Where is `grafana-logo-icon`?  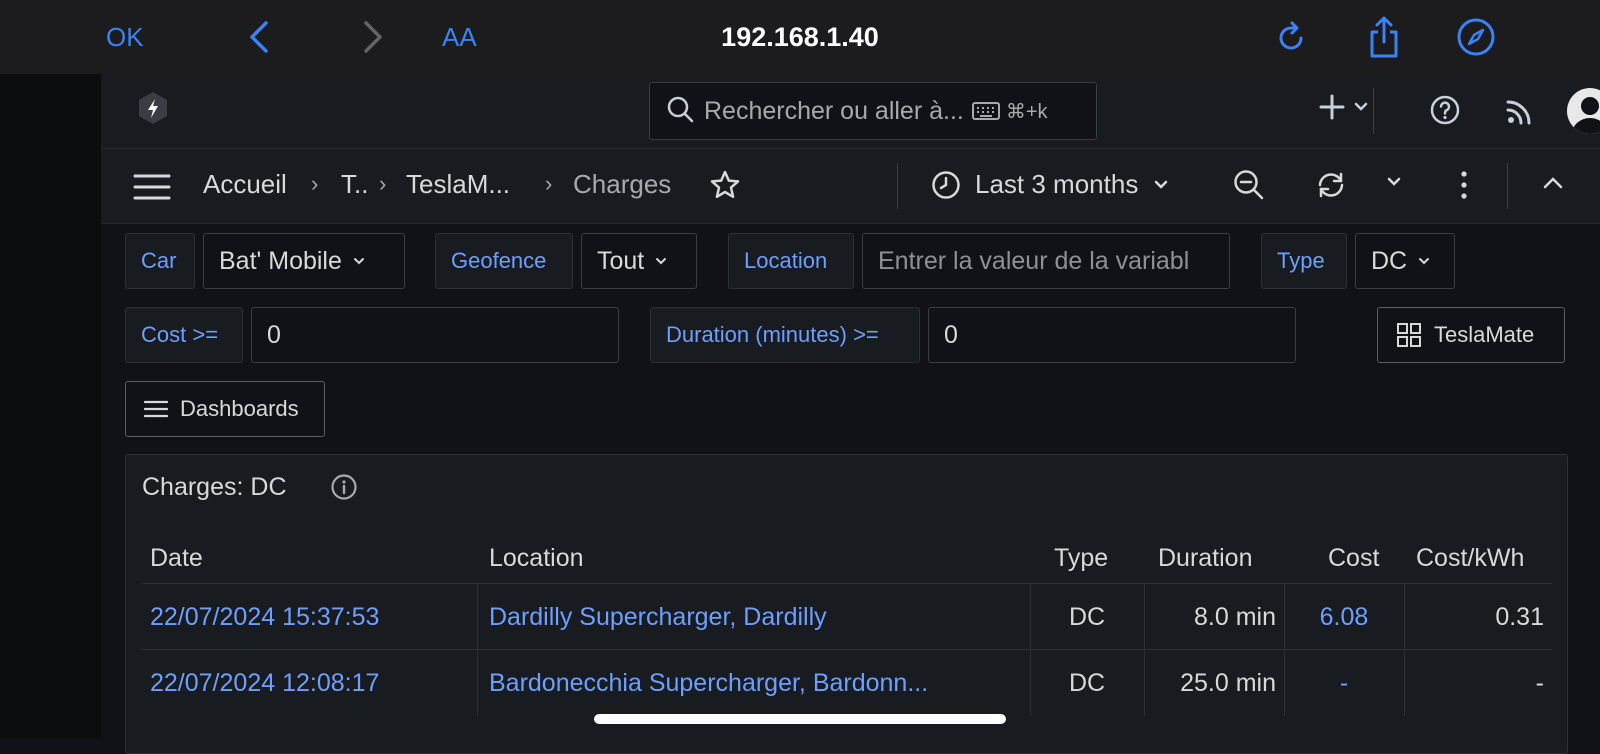 grafana-logo-icon is located at coordinates (153, 108).